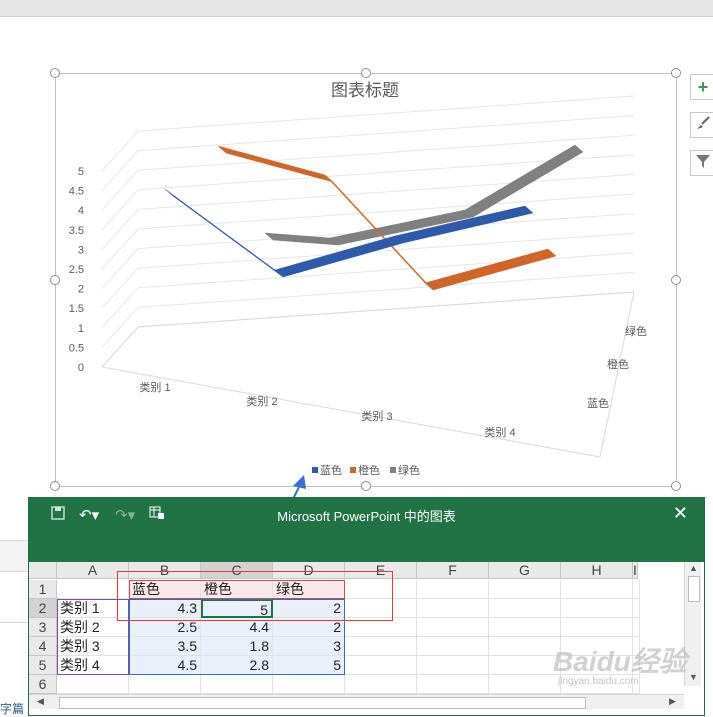 The height and width of the screenshot is (717, 713). What do you see at coordinates (76, 348) in the screenshot?
I see `y-tick-label: 0.5` at bounding box center [76, 348].